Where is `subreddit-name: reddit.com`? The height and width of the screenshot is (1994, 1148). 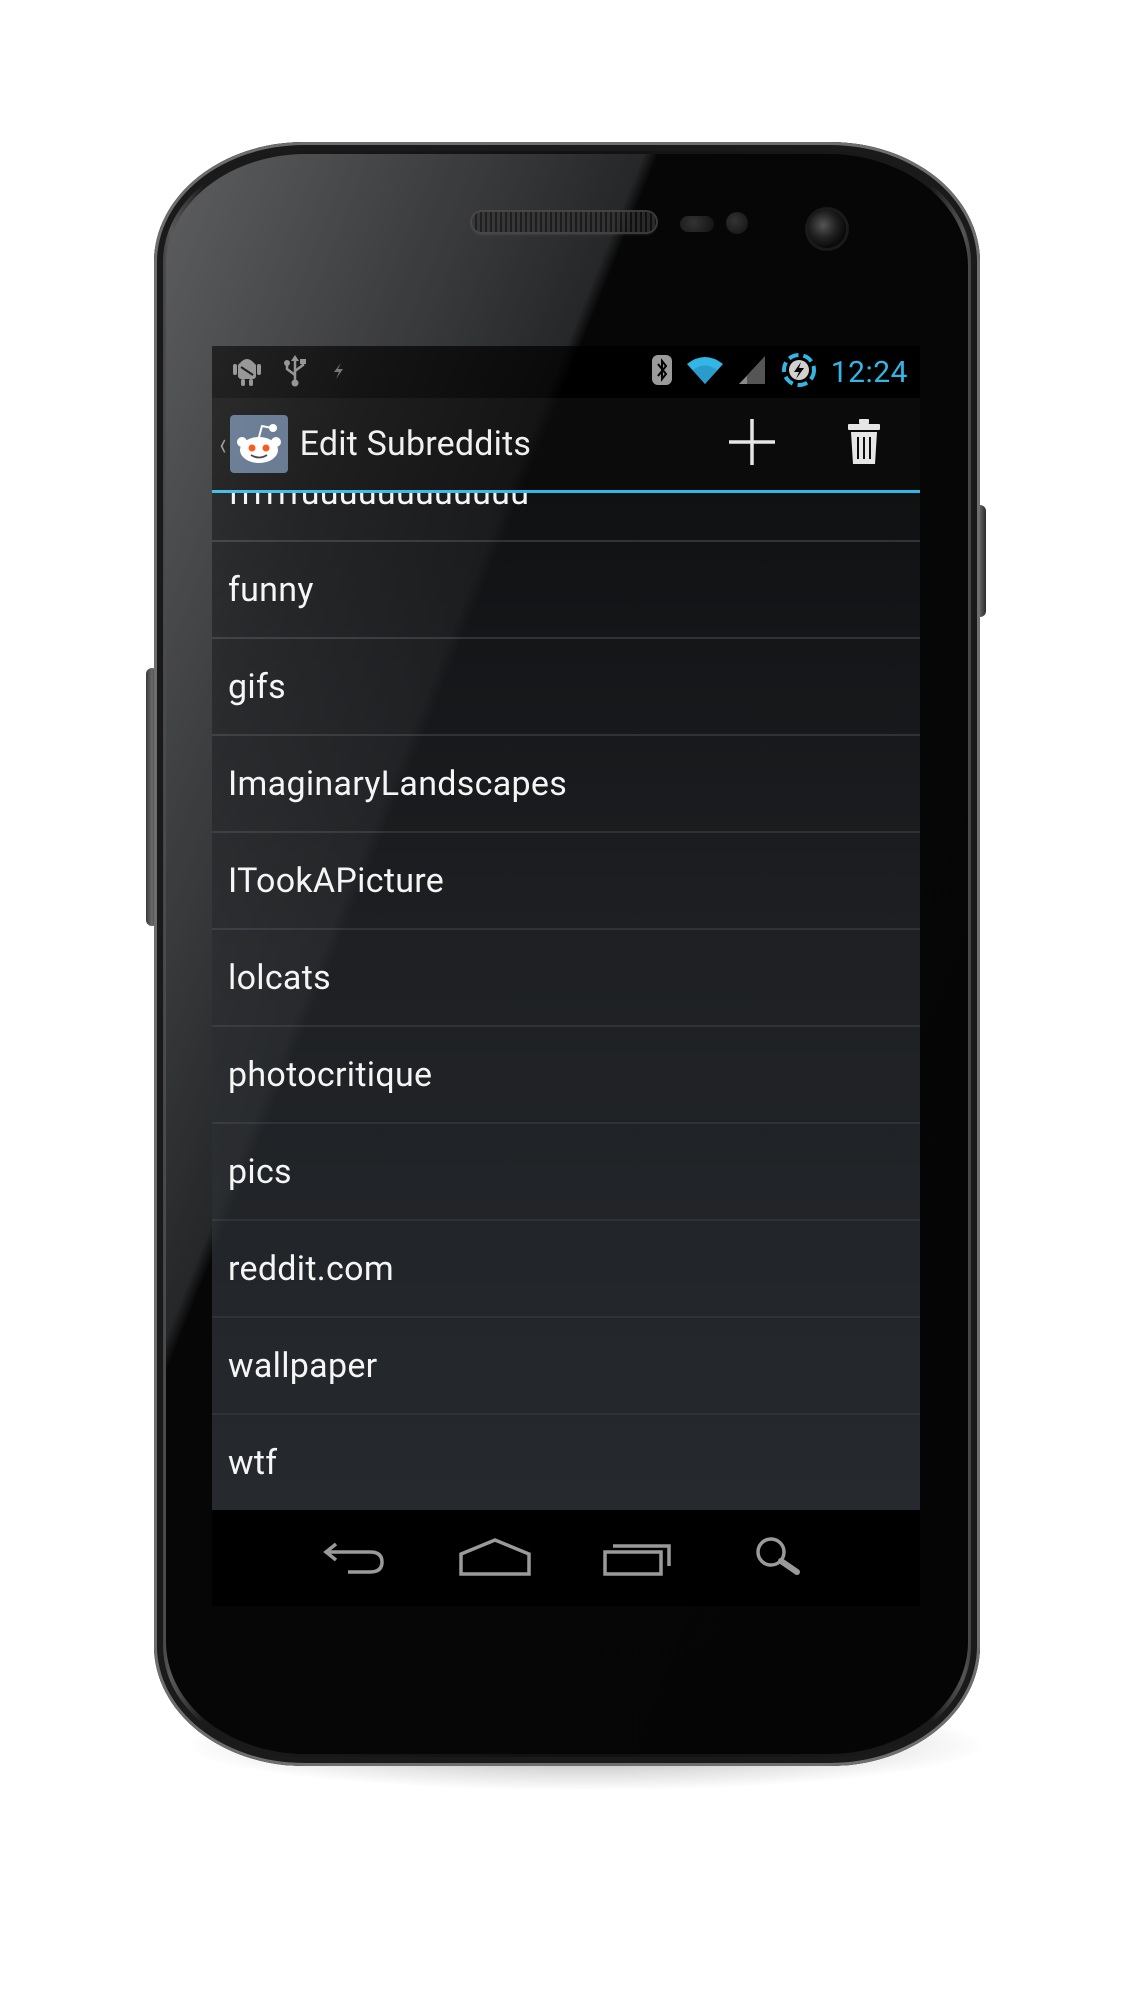 subreddit-name: reddit.com is located at coordinates (311, 1268).